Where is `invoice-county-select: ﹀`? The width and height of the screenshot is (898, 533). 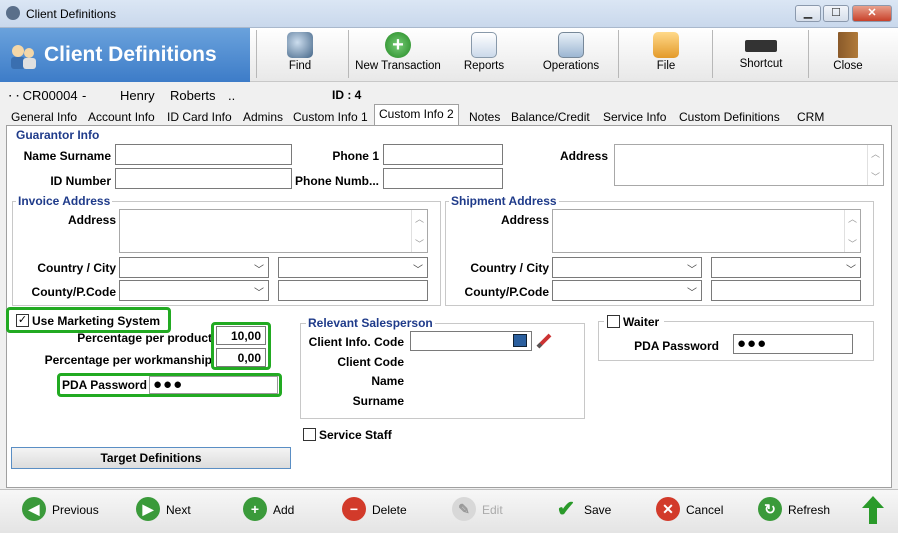 invoice-county-select: ﹀ is located at coordinates (194, 290).